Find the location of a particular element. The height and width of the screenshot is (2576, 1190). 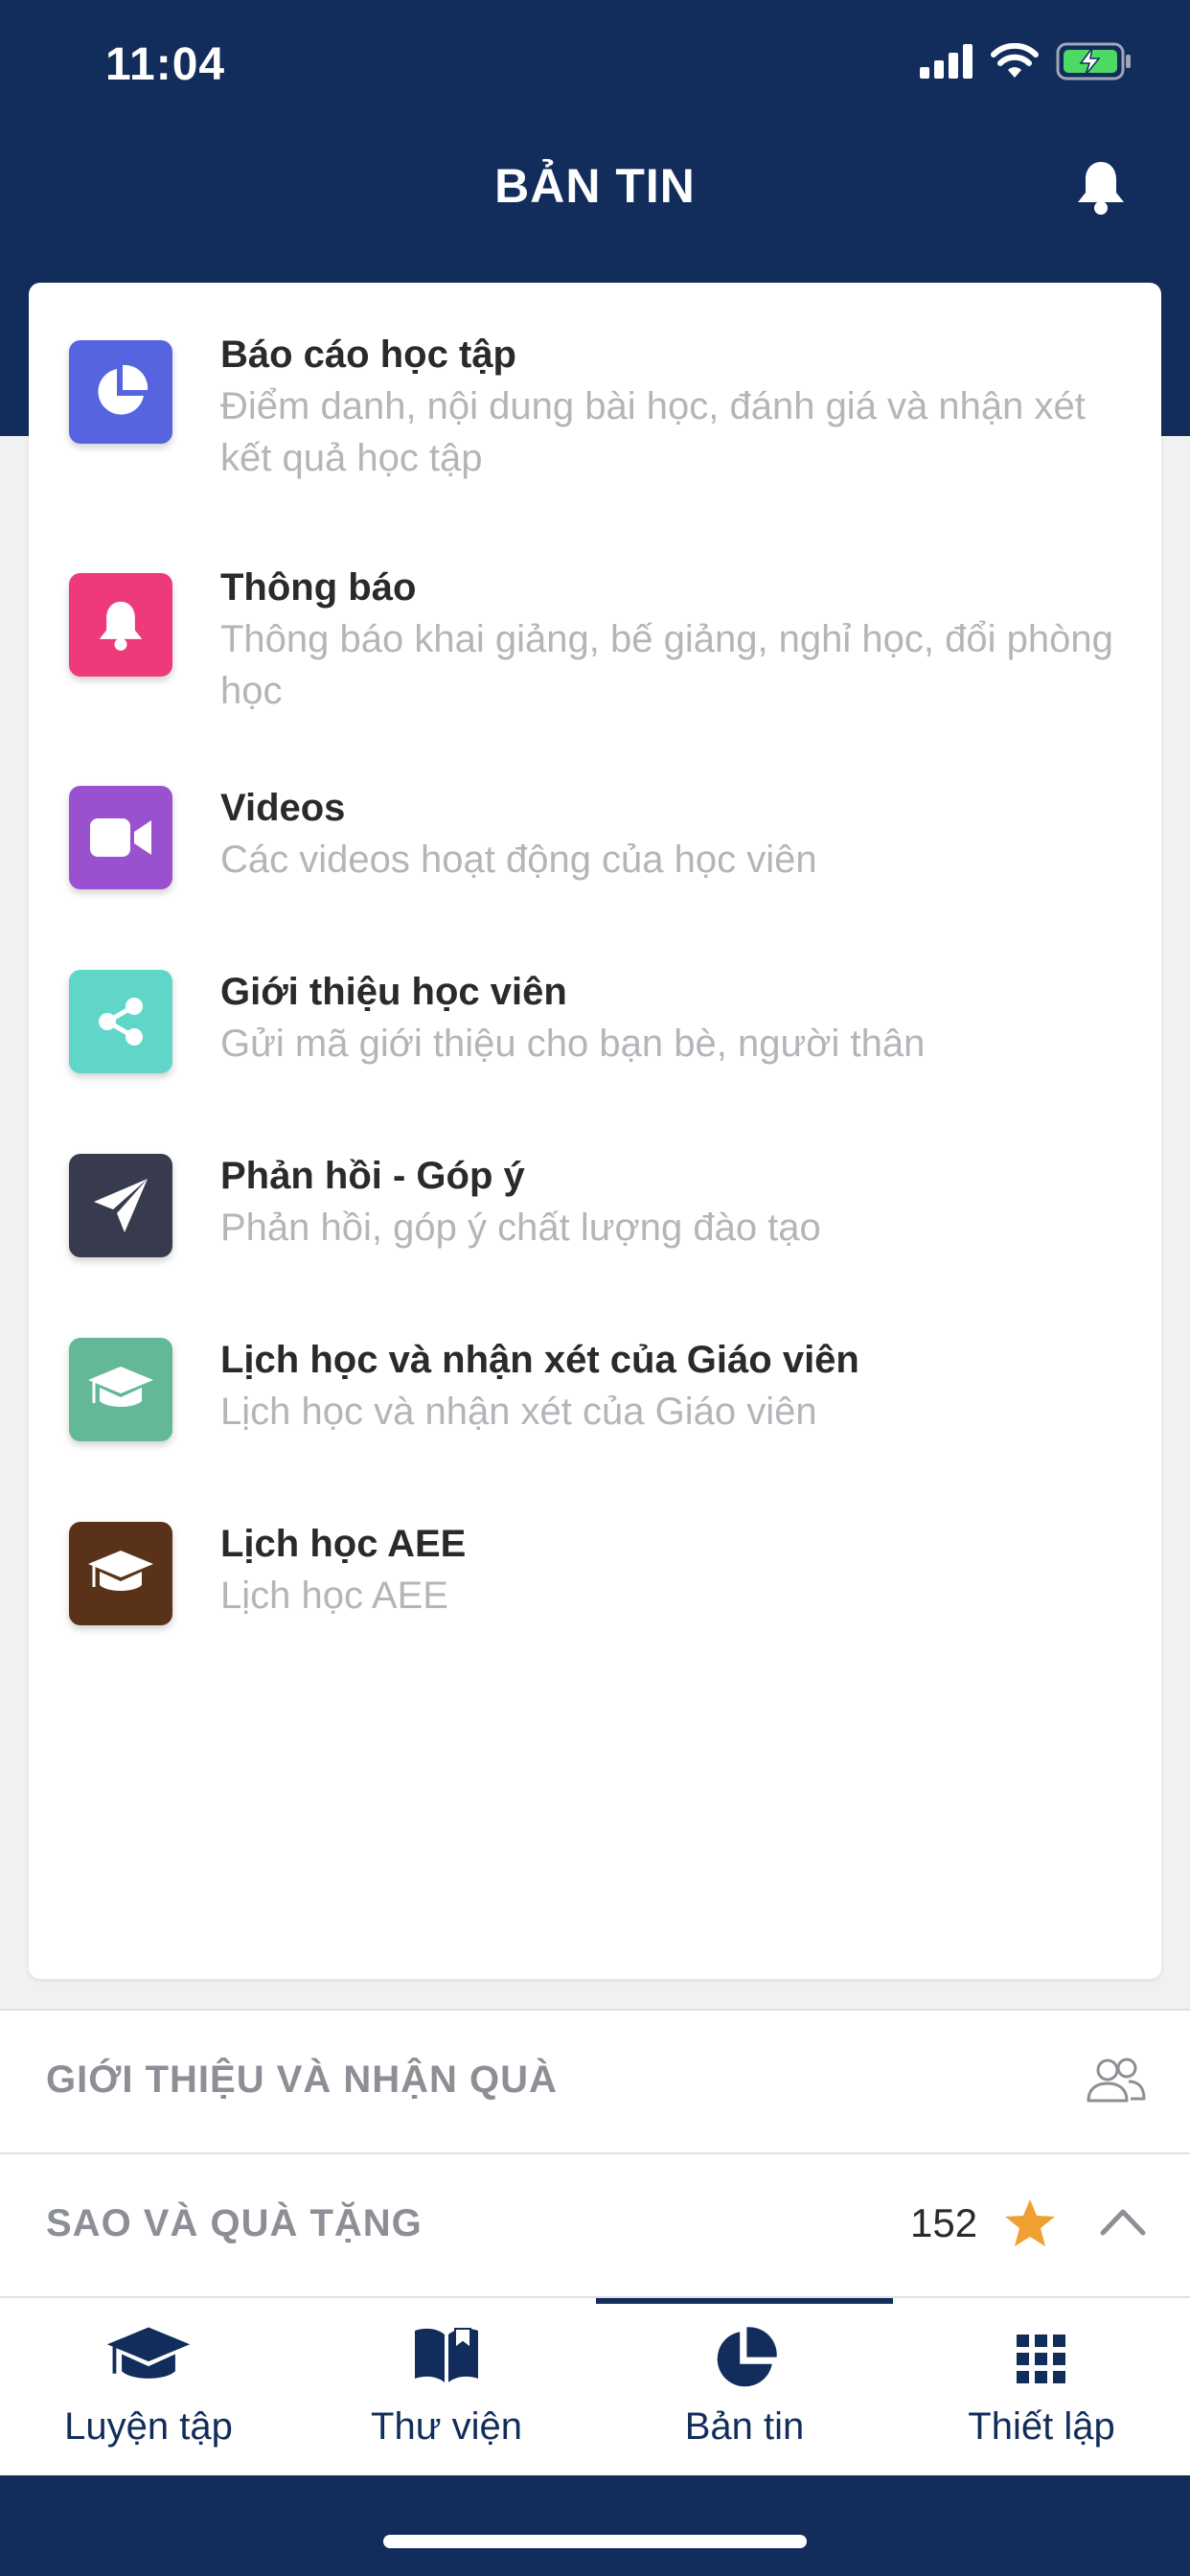

grid-icon is located at coordinates (1041, 2358).